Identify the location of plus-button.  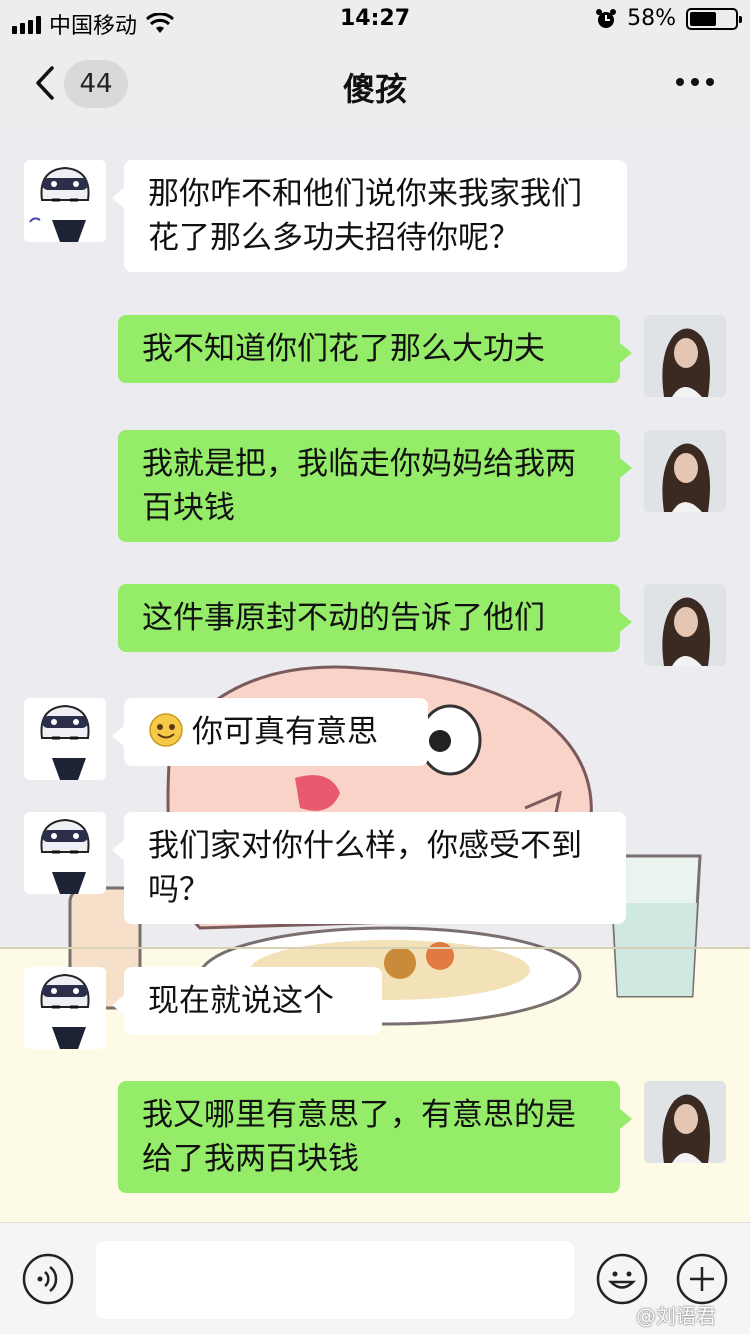
(702, 1279).